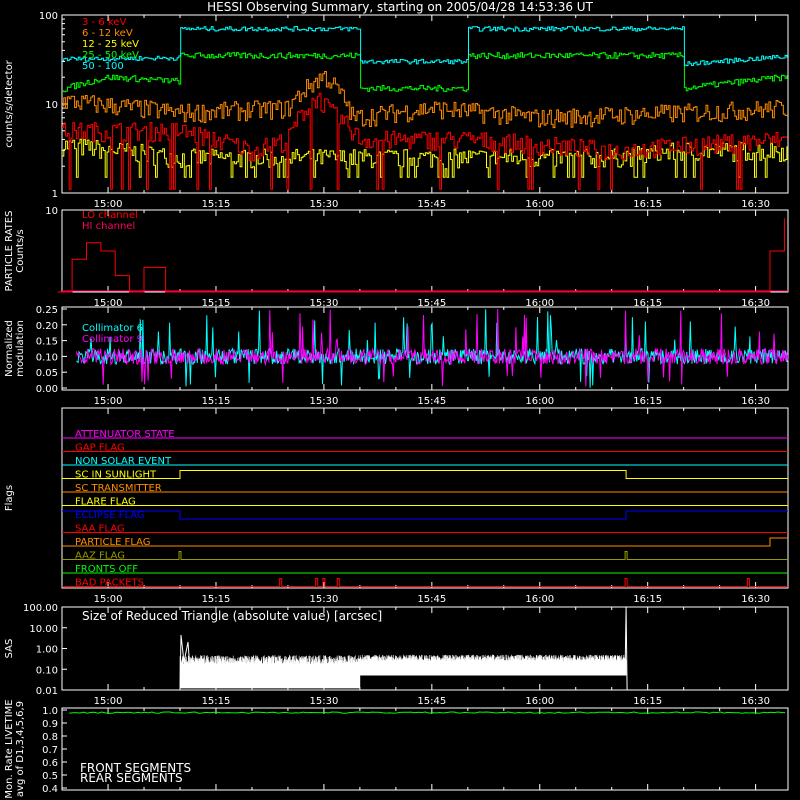  What do you see at coordinates (626, 648) in the screenshot?
I see `series-spike` at bounding box center [626, 648].